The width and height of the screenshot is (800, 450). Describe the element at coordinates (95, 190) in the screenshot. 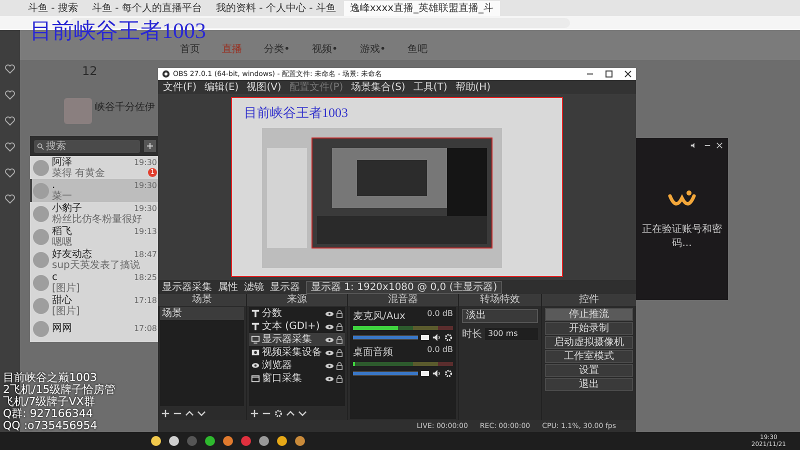

I see `contact-item: . 19:30 菜一` at that location.